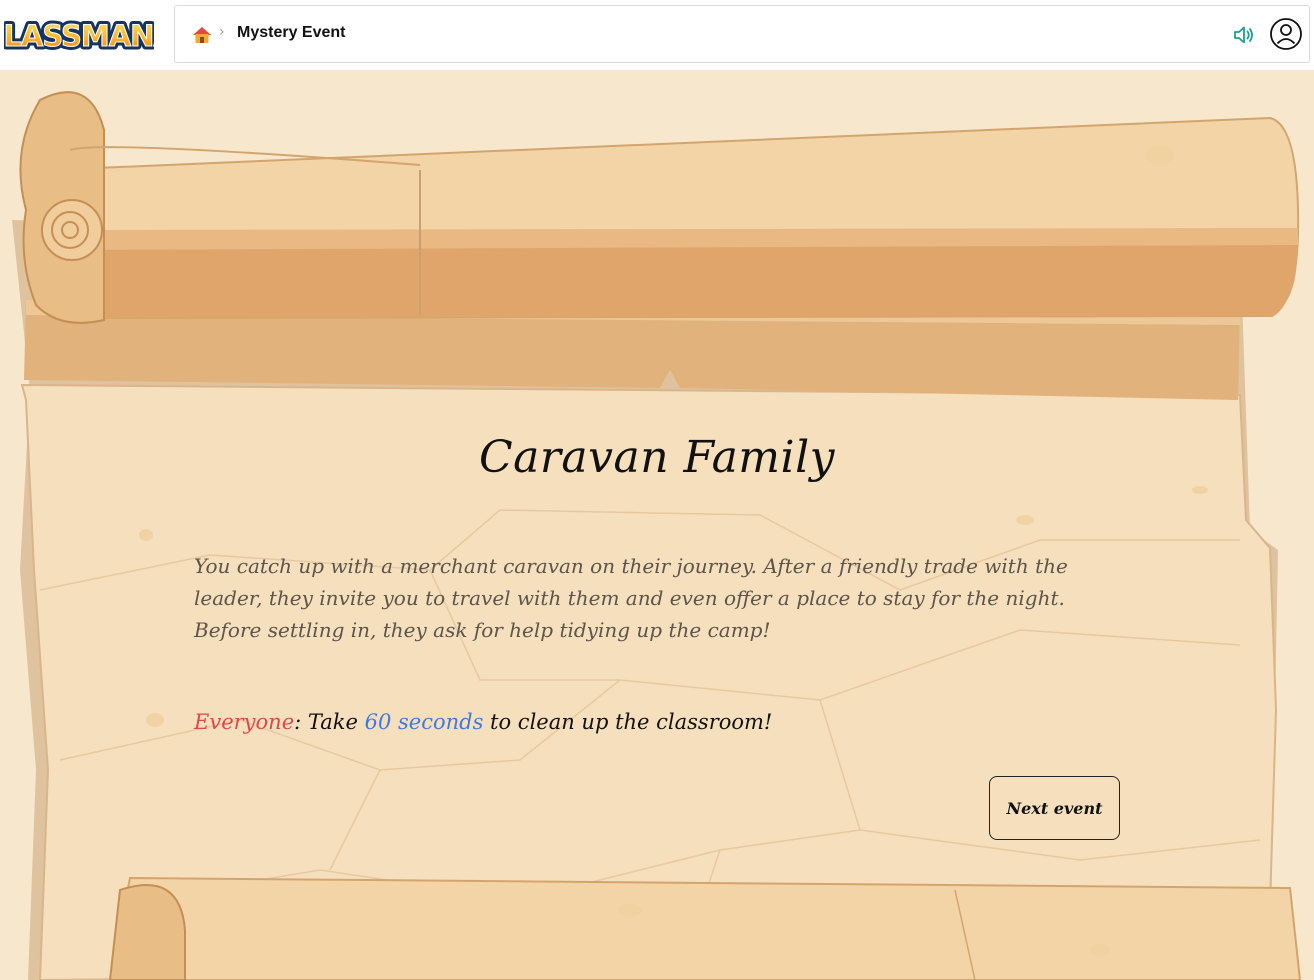 This screenshot has width=1314, height=980. I want to click on task-duration: 60 seconds, so click(424, 722).